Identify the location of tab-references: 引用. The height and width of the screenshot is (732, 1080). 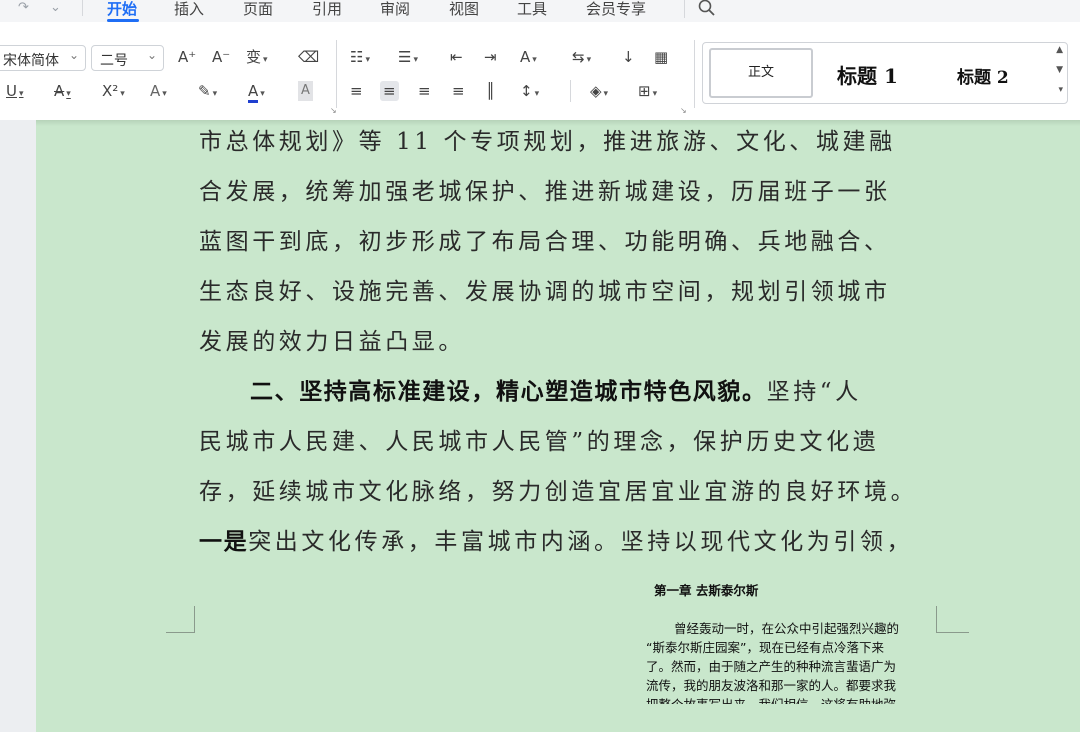
(327, 9).